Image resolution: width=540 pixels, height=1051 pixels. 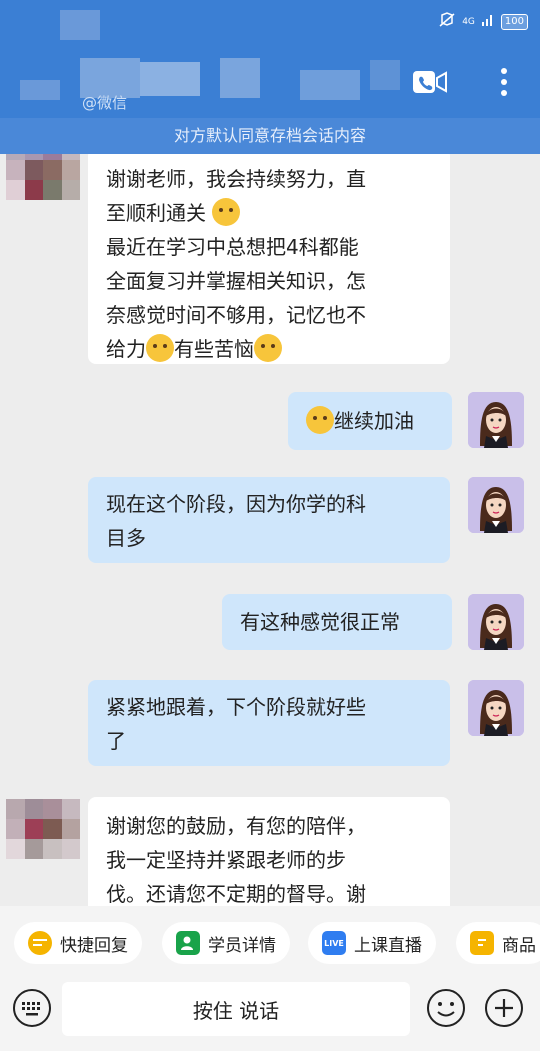 I want to click on chat-header: 4G 100 @微信, so click(x=270, y=65).